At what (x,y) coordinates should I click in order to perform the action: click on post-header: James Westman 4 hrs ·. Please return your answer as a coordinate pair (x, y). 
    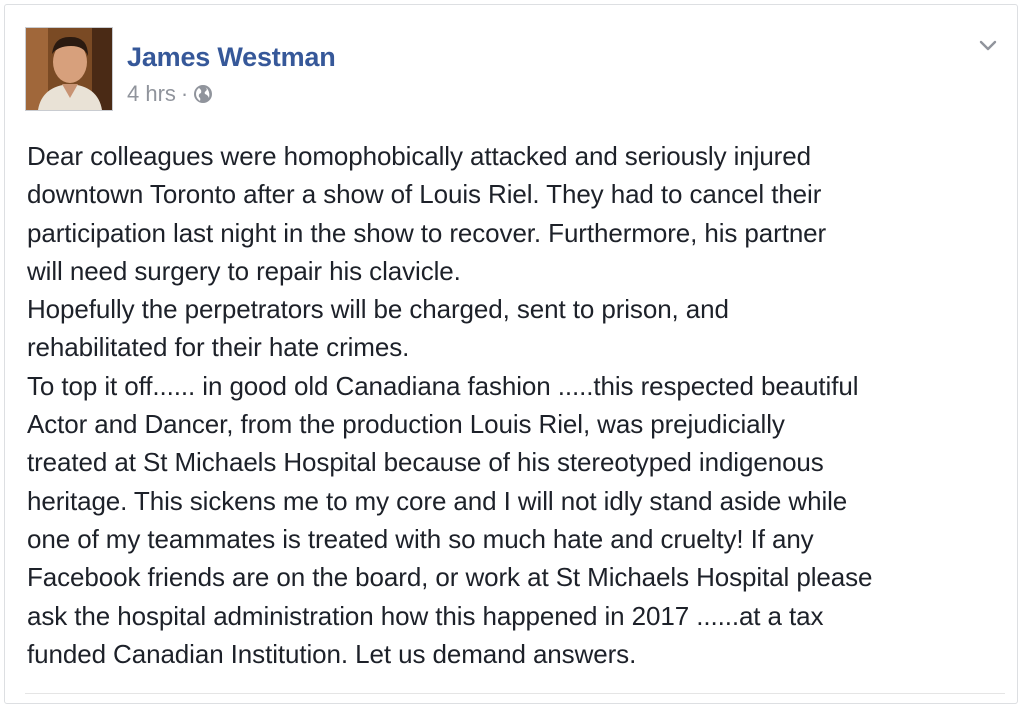
    Looking at the image, I should click on (515, 72).